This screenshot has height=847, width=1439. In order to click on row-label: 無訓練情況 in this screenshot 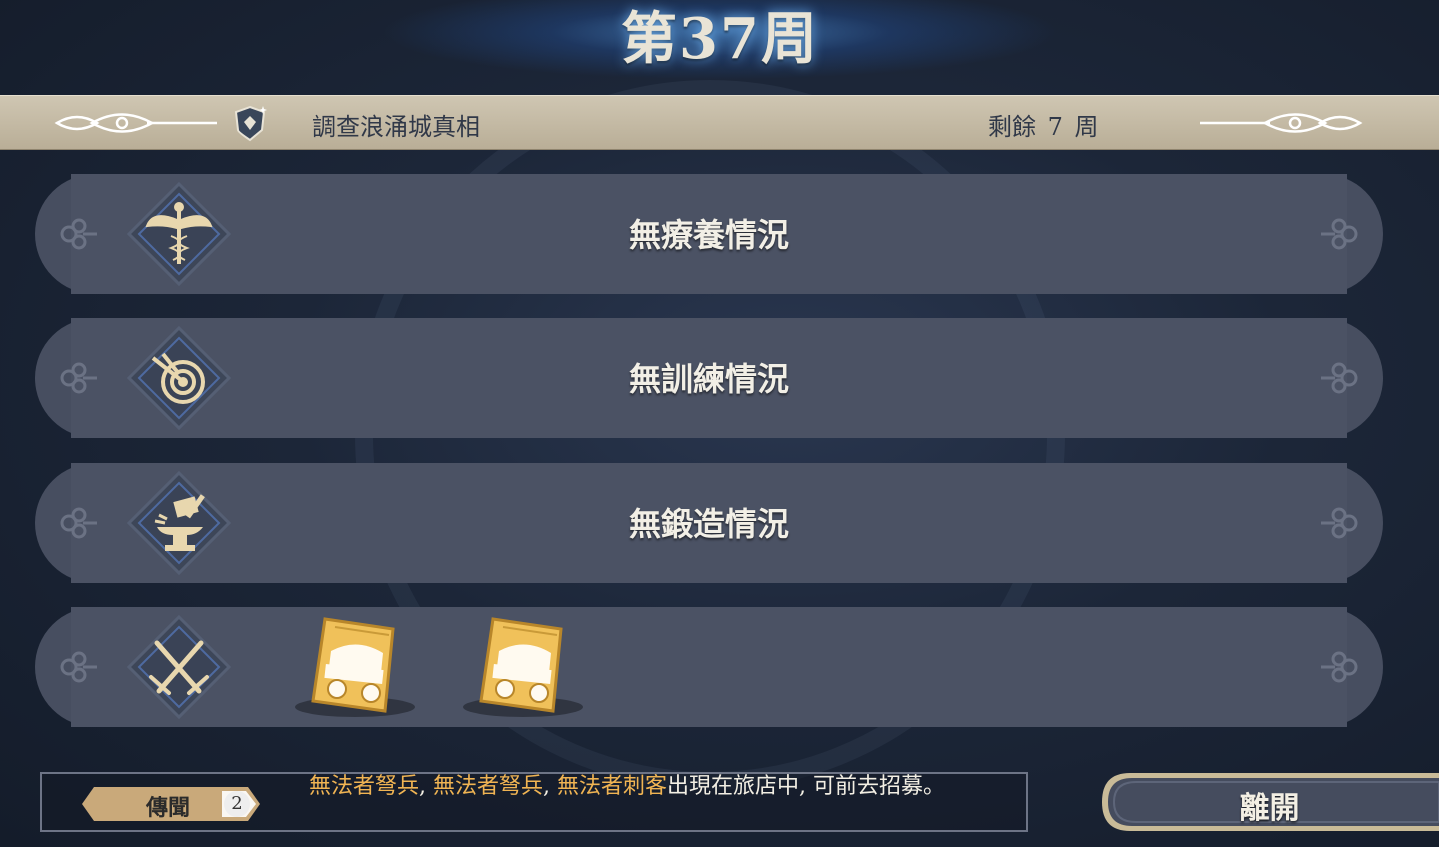, I will do `click(708, 379)`.